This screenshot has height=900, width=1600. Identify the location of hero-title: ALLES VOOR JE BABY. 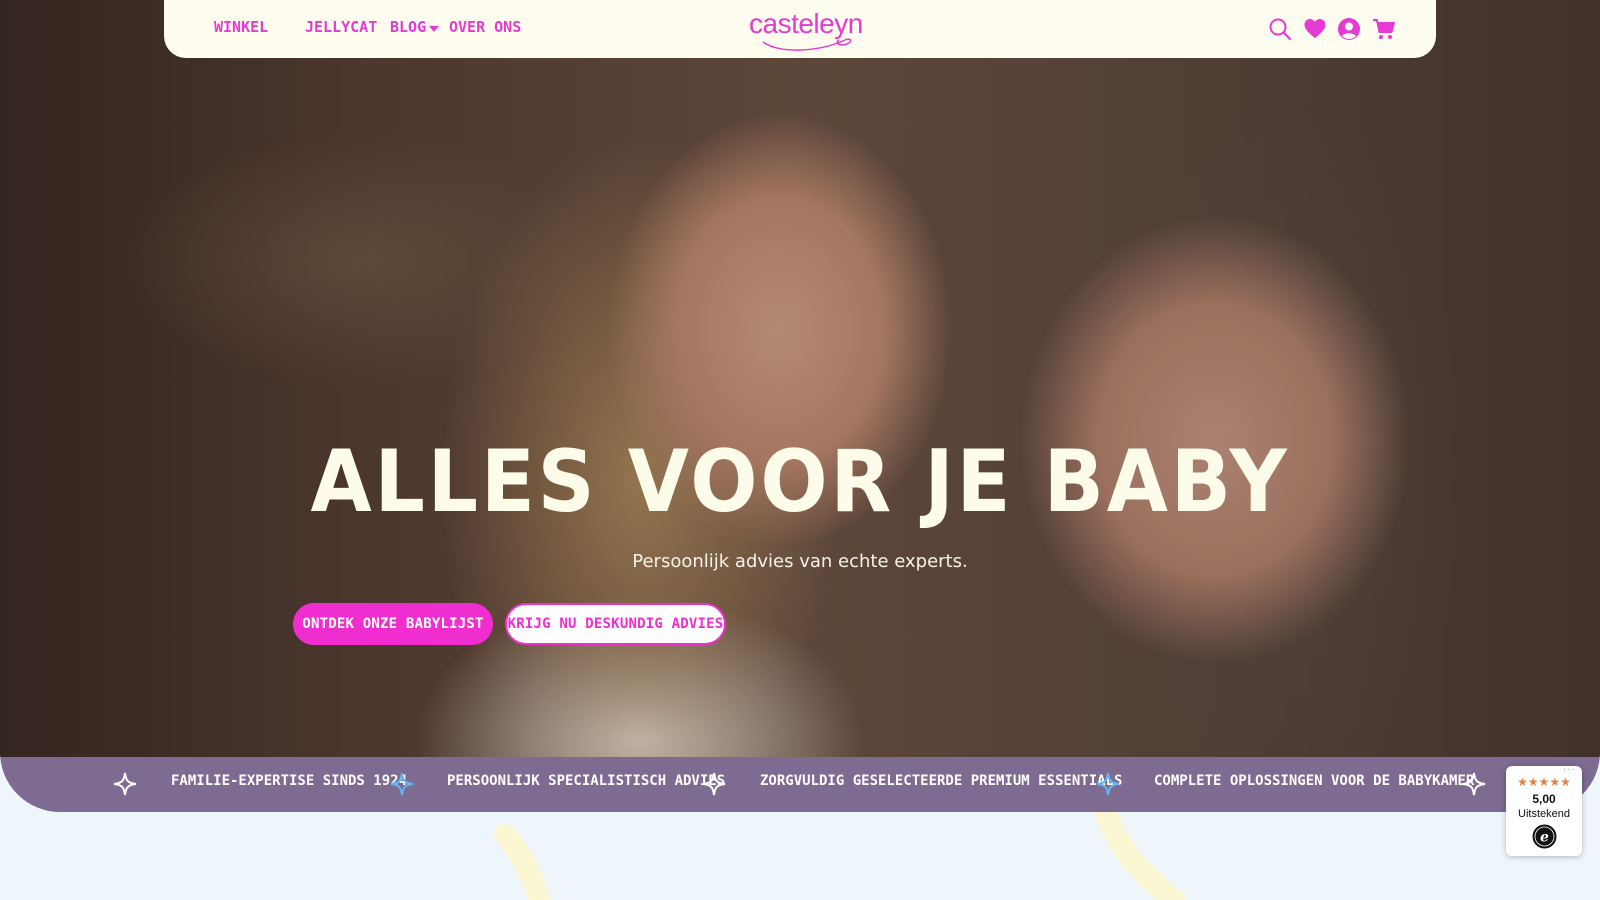
(800, 482).